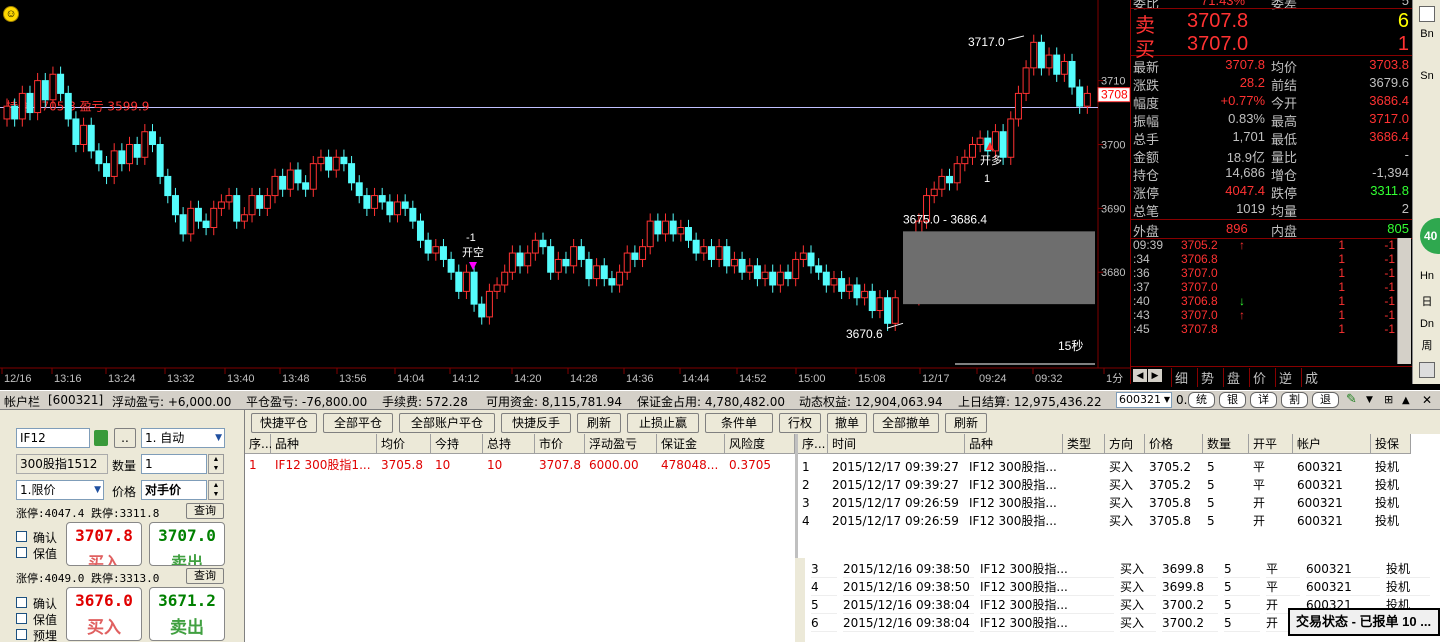 The width and height of the screenshot is (1440, 642). Describe the element at coordinates (216, 490) in the screenshot. I see `price-stepper: ▲ ▼` at that location.